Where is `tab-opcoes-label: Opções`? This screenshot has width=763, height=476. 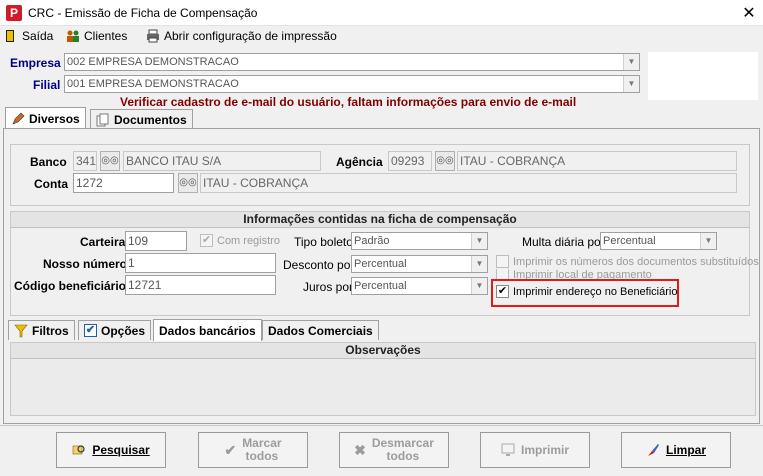
tab-opcoes-label: Opções is located at coordinates (123, 330).